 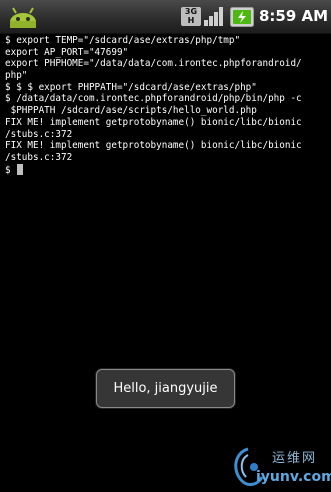 I want to click on terminal-line: export AP_PORT="47699", so click(x=67, y=52).